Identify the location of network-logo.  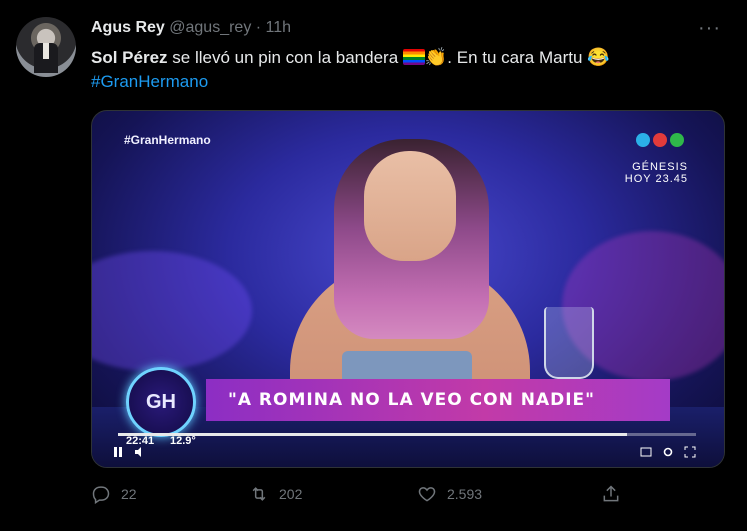
(660, 140).